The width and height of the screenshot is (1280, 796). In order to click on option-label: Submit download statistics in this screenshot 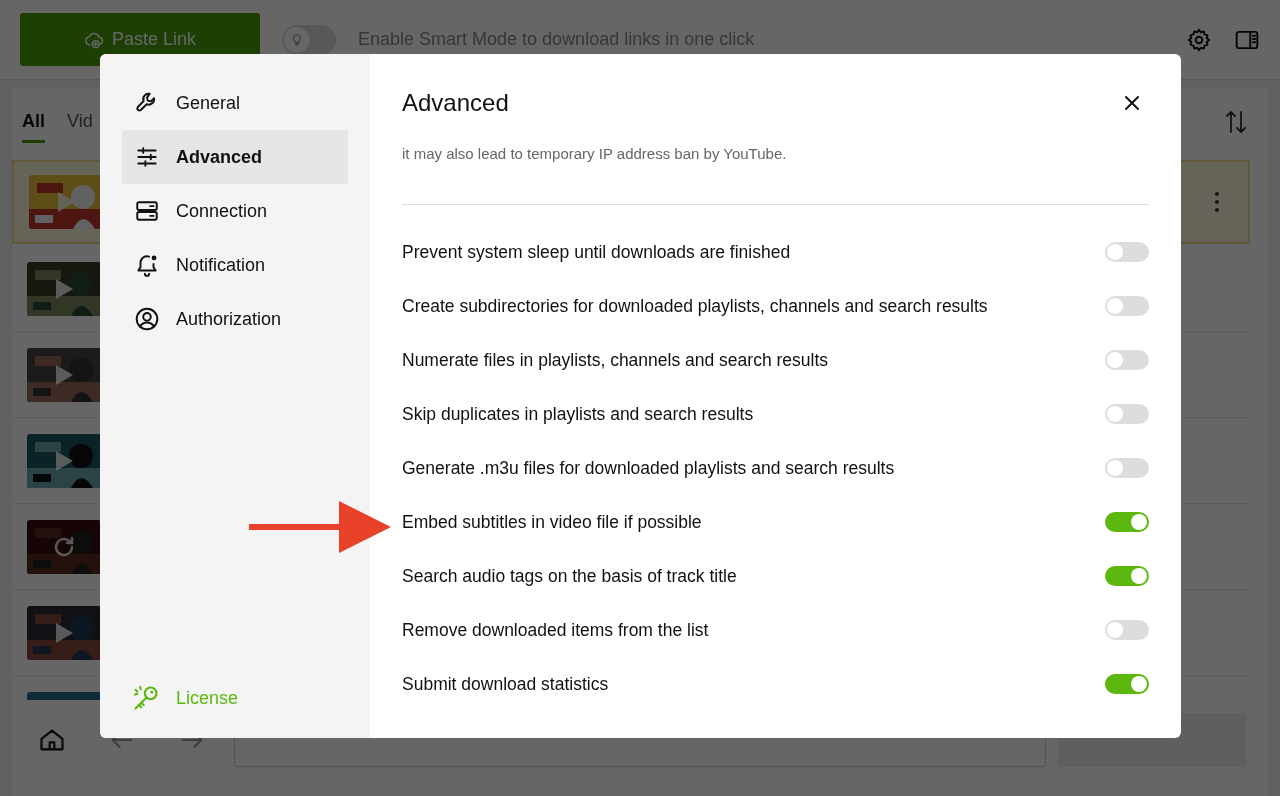, I will do `click(505, 684)`.